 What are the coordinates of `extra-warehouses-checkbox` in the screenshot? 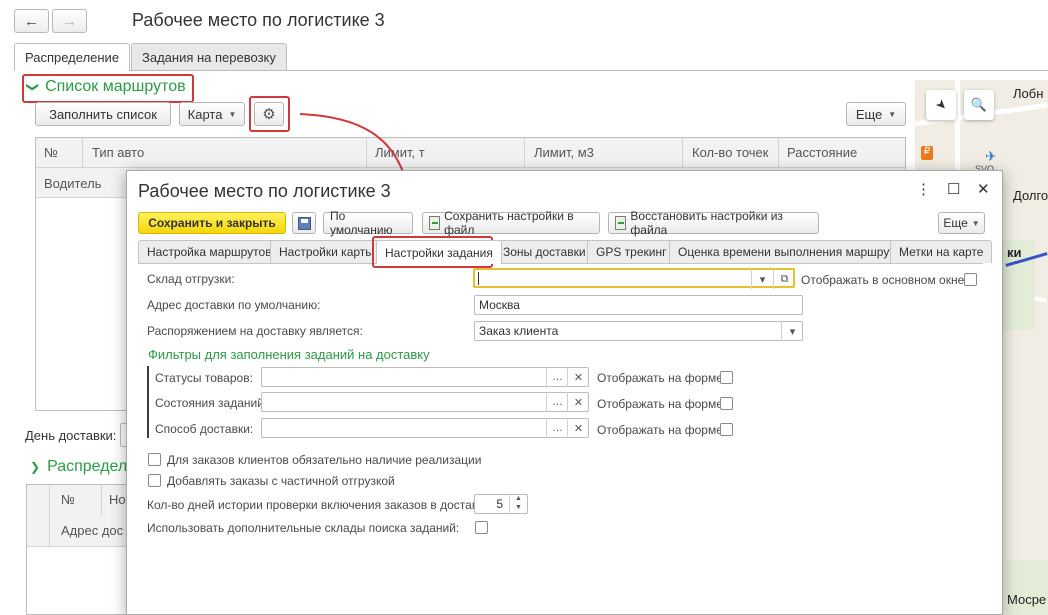 It's located at (481, 527).